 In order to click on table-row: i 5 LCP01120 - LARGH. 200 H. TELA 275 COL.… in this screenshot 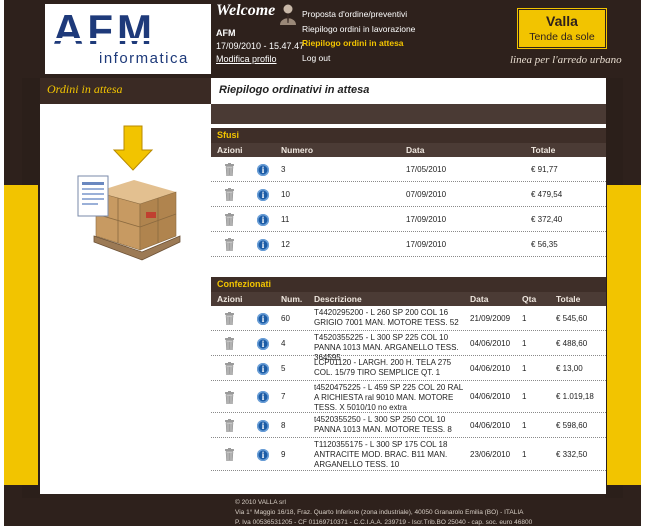, I will do `click(408, 368)`.